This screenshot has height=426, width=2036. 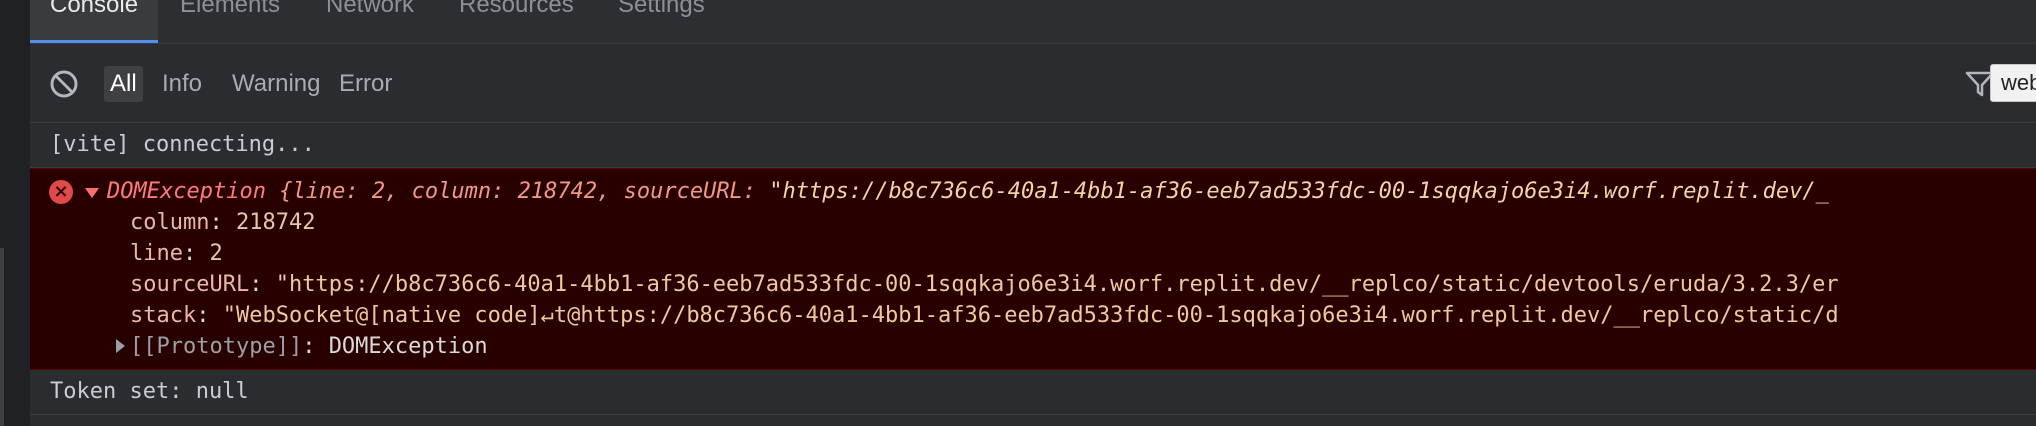 I want to click on tooltip: webview, so click(x=2013, y=83).